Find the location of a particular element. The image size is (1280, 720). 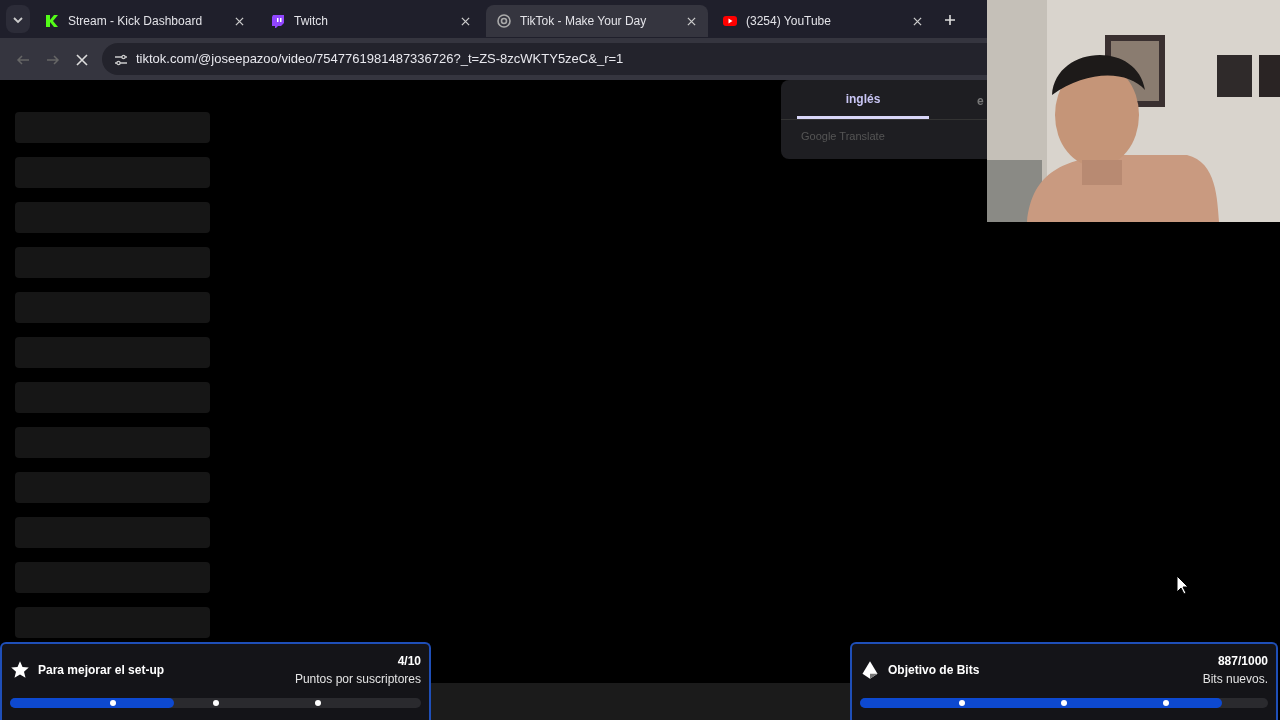

language-tab: e is located at coordinates (980, 99).